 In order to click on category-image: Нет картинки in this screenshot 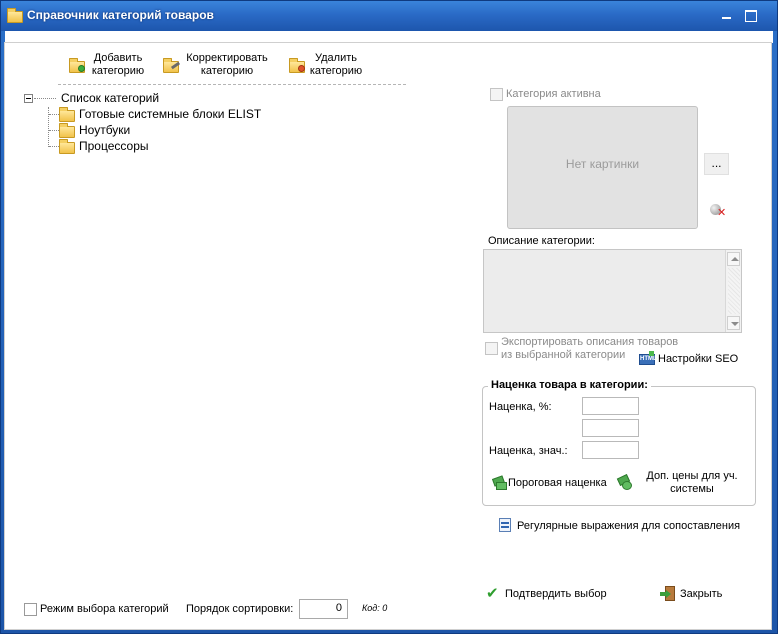, I will do `click(602, 167)`.